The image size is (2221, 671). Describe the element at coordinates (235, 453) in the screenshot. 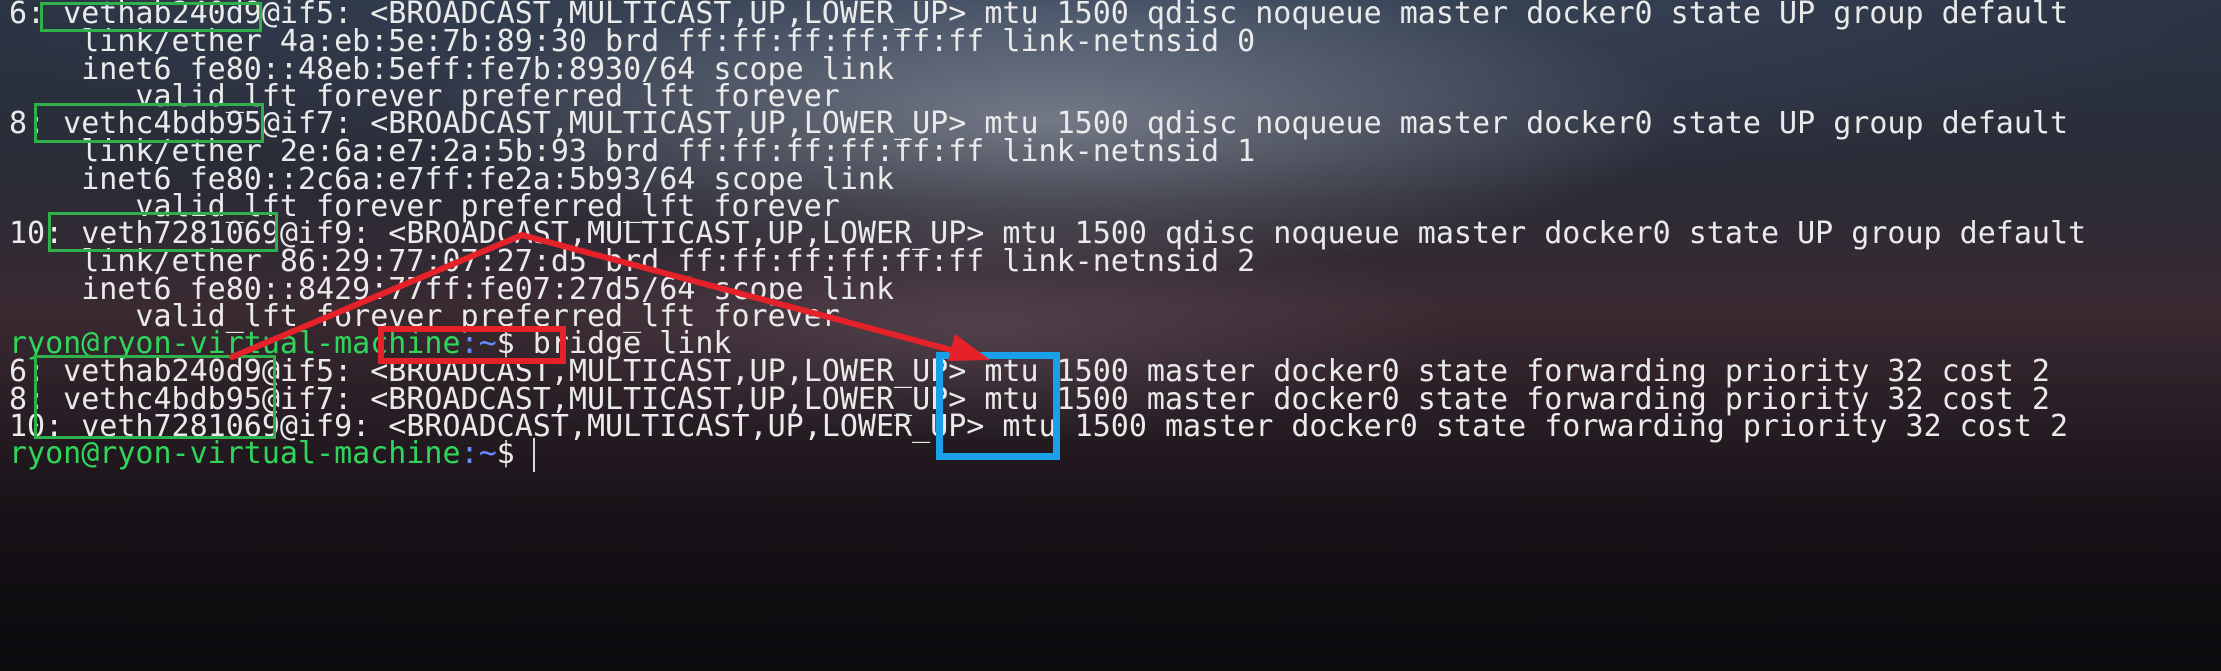

I see `prompt-user-host: ryon@ryon-virtual-machine` at that location.